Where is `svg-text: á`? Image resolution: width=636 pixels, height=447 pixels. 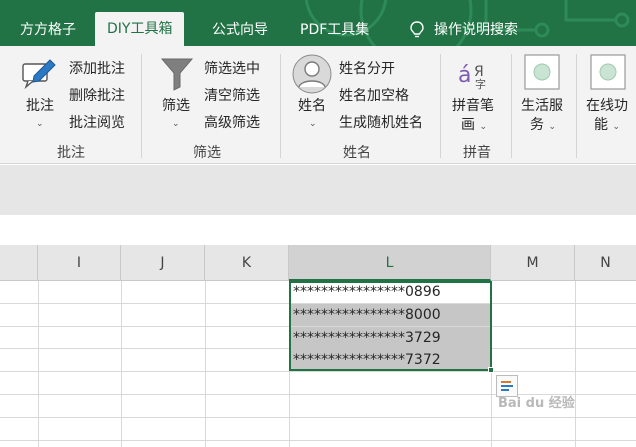 svg-text: á is located at coordinates (464, 75).